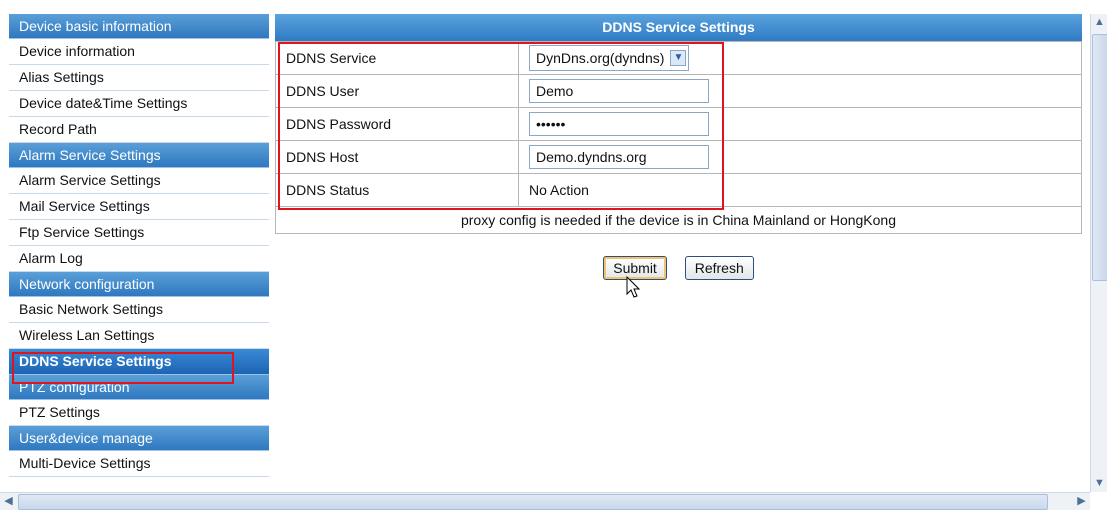 Image resolution: width=1107 pixels, height=513 pixels. Describe the element at coordinates (139, 181) in the screenshot. I see `sidebar-item-alarm-service-settings: Alarm Service Settings` at that location.